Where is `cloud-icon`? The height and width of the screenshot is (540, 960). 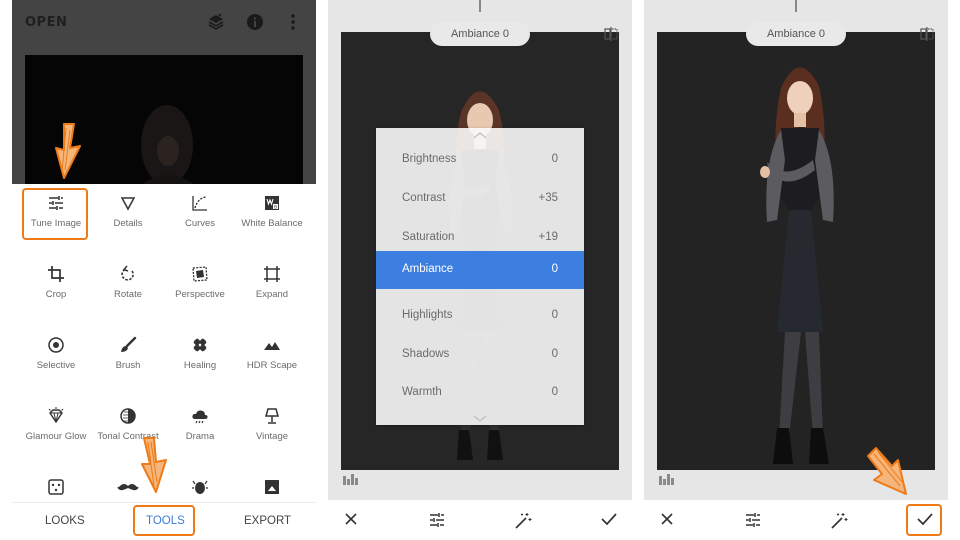
cloud-icon is located at coordinates (200, 417).